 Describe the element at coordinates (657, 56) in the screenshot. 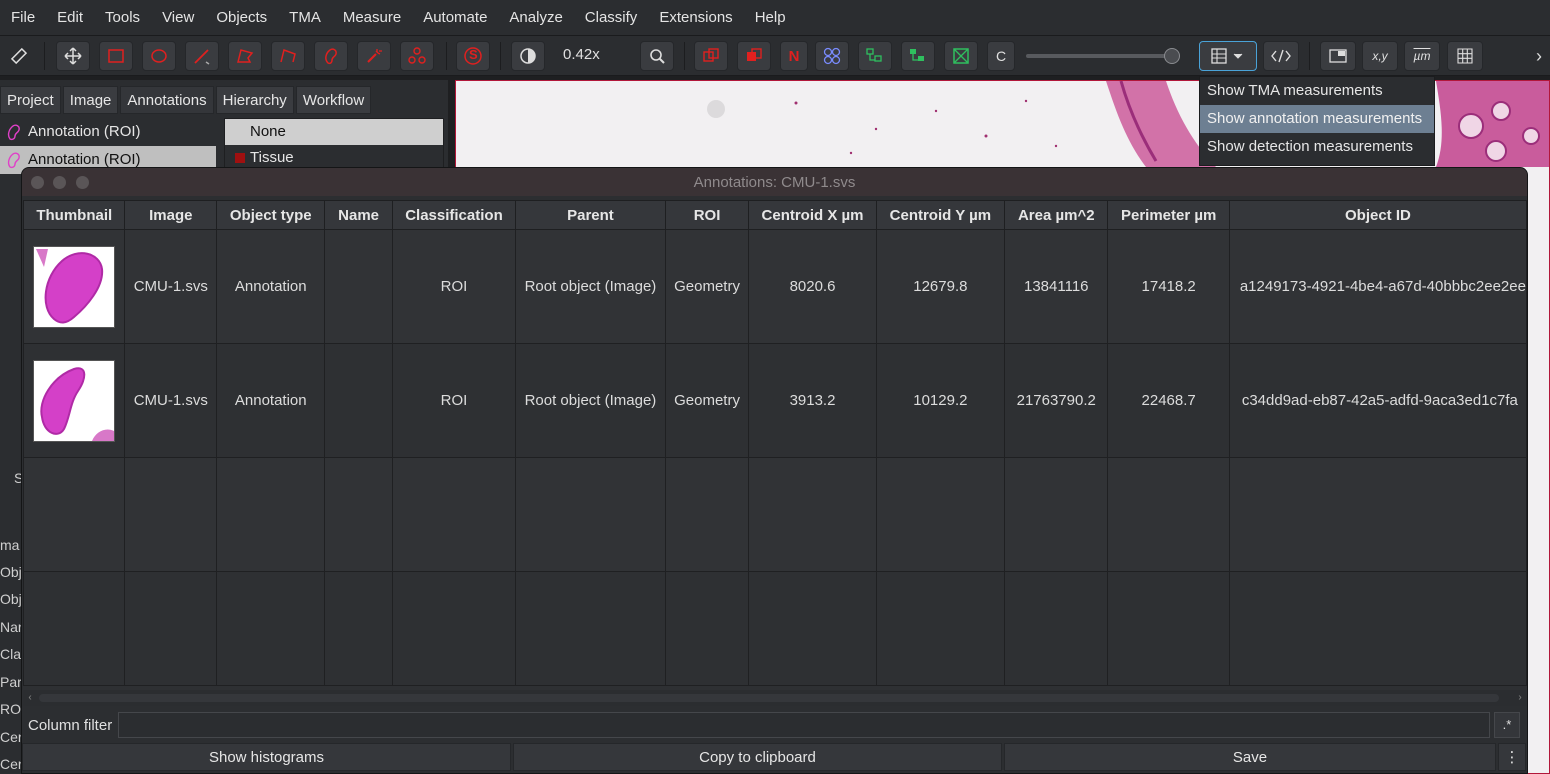

I see `zoom-fit-icon` at that location.